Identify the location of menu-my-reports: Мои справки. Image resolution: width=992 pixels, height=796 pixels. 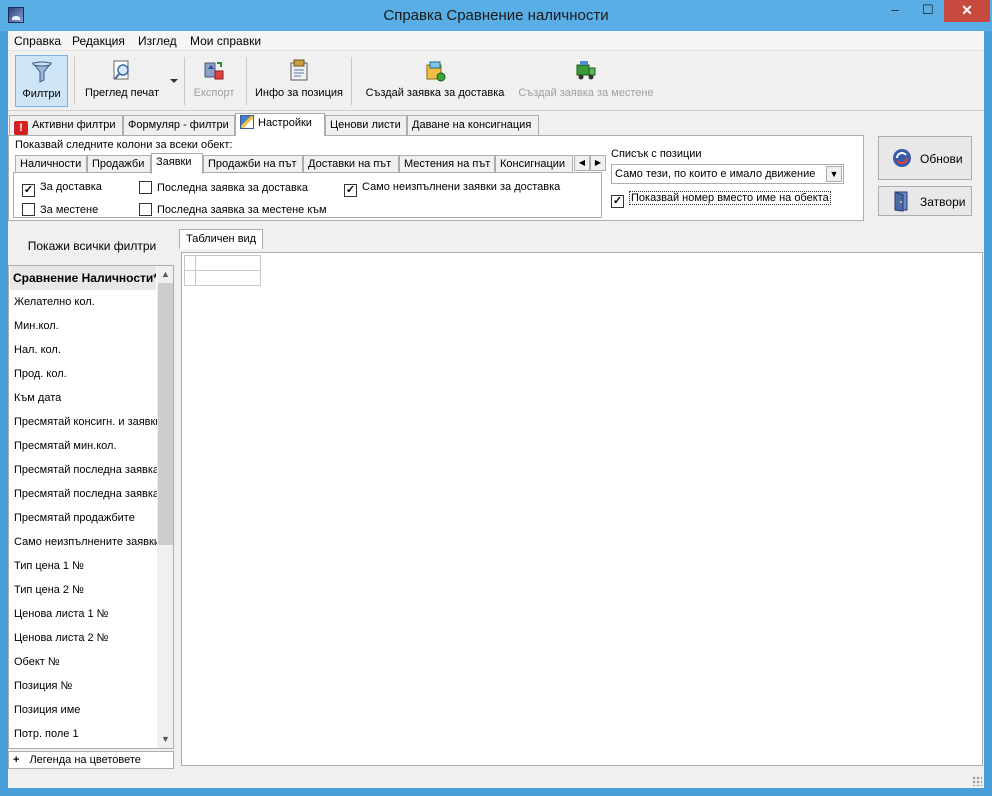
(225, 41).